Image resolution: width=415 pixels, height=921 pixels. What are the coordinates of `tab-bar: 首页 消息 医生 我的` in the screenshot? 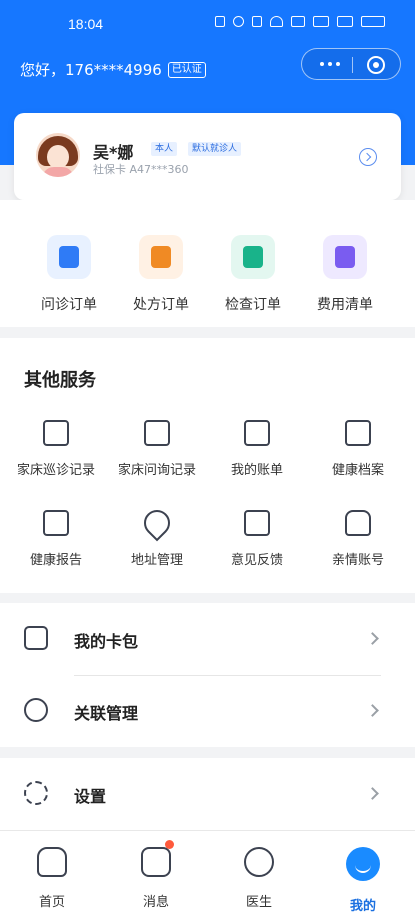 It's located at (207, 875).